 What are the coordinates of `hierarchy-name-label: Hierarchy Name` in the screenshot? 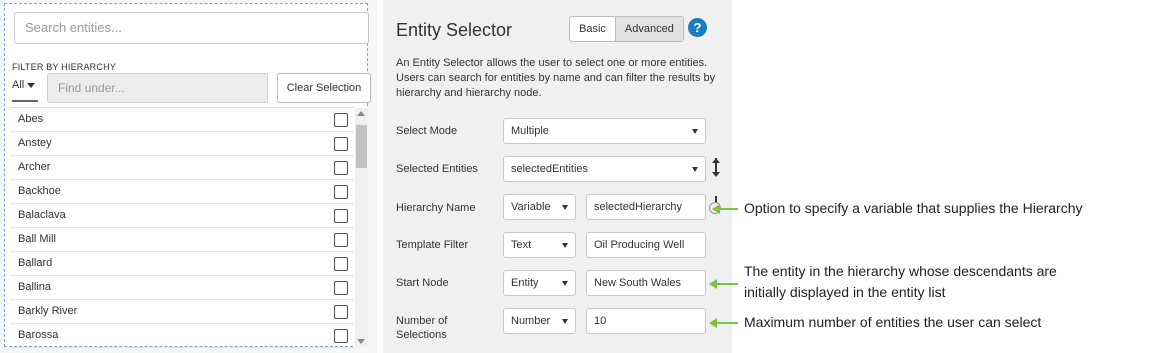 It's located at (436, 208).